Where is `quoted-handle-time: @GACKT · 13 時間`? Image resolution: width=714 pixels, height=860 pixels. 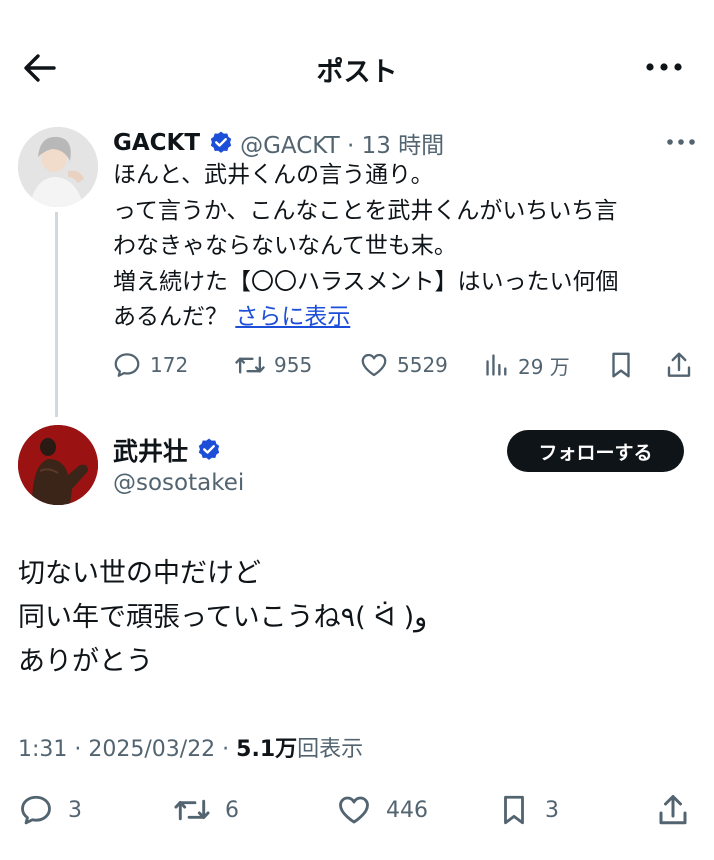 quoted-handle-time: @GACKT · 13 時間 is located at coordinates (342, 143).